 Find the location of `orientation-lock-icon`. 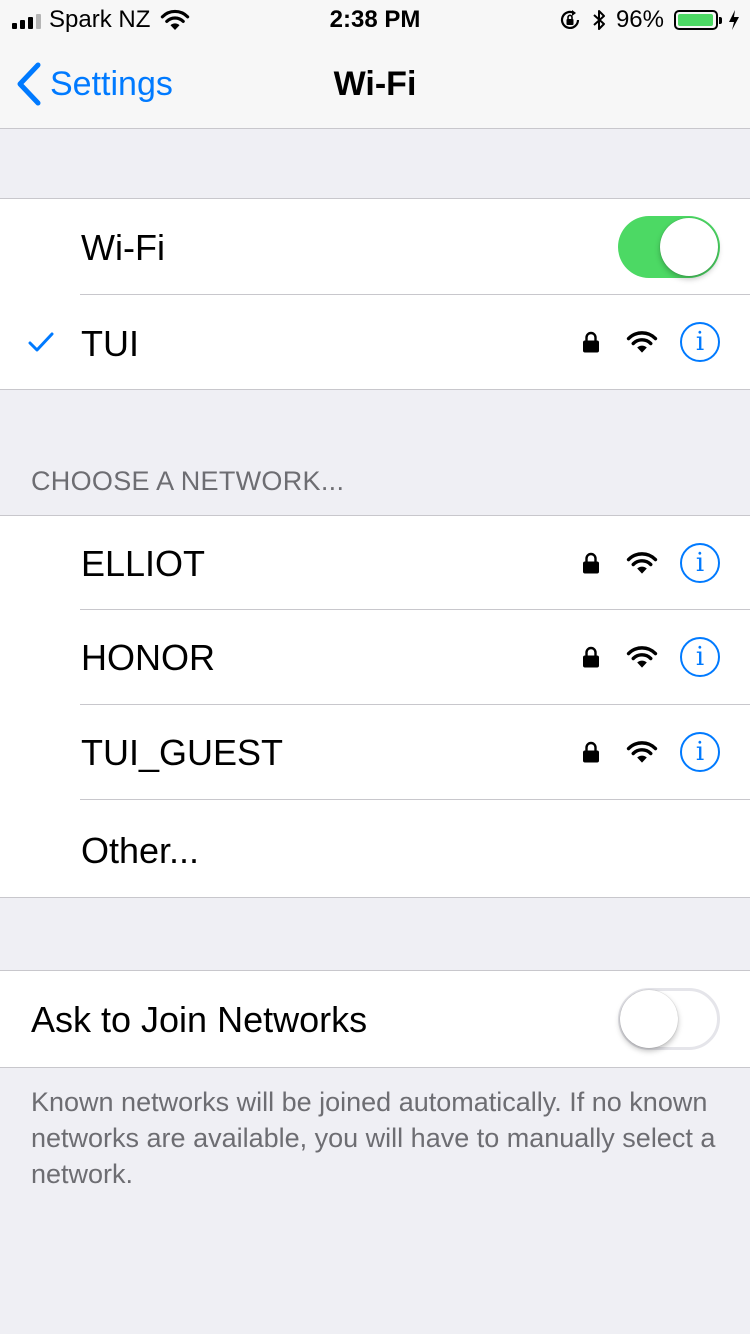

orientation-lock-icon is located at coordinates (570, 19).